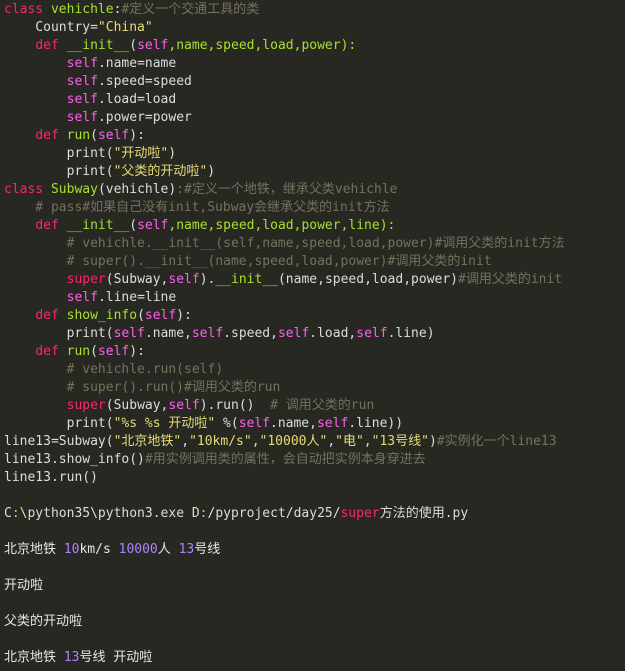 The width and height of the screenshot is (625, 671). I want to click on code-line: print("开动啦"), so click(90, 154).